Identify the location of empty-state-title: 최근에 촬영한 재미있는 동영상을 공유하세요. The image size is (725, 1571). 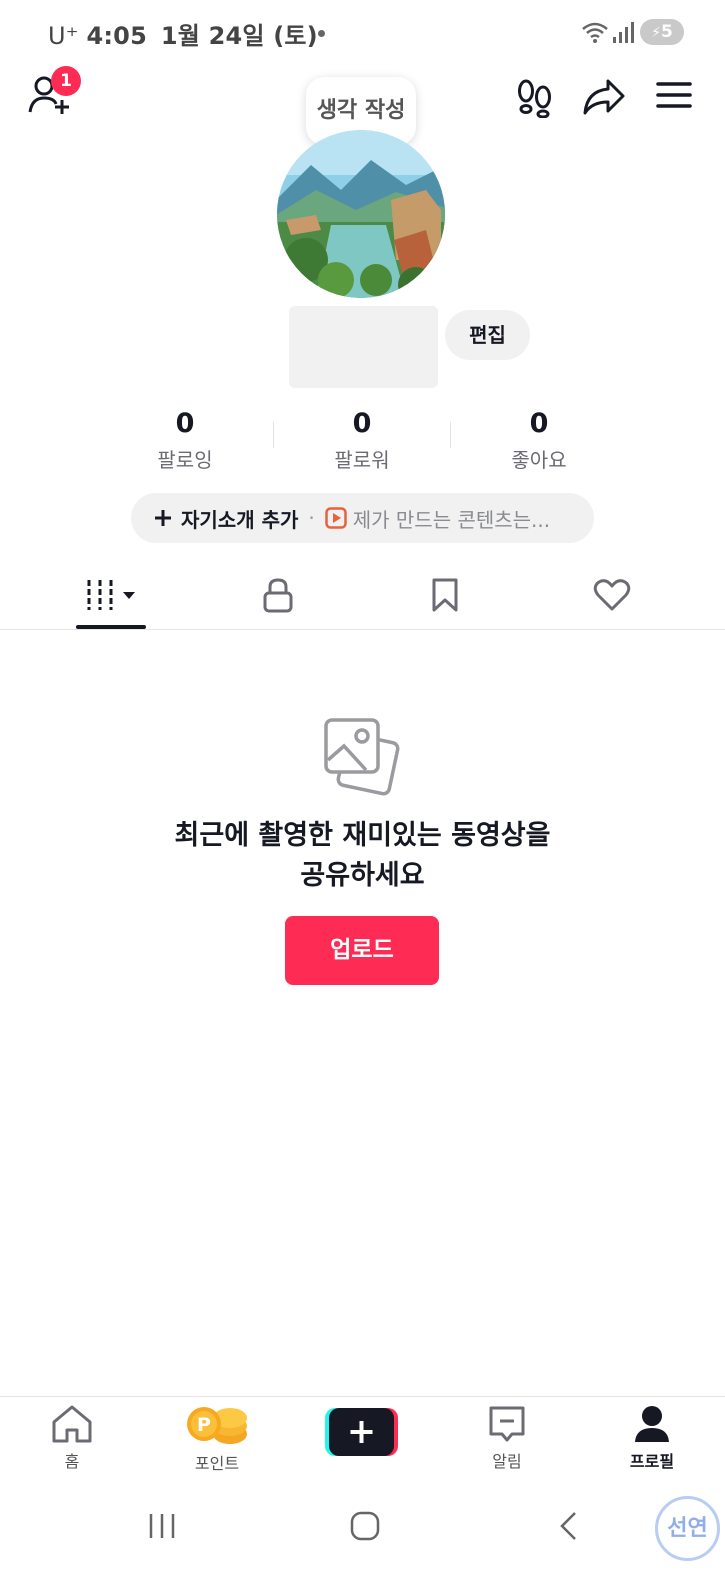
(362, 856).